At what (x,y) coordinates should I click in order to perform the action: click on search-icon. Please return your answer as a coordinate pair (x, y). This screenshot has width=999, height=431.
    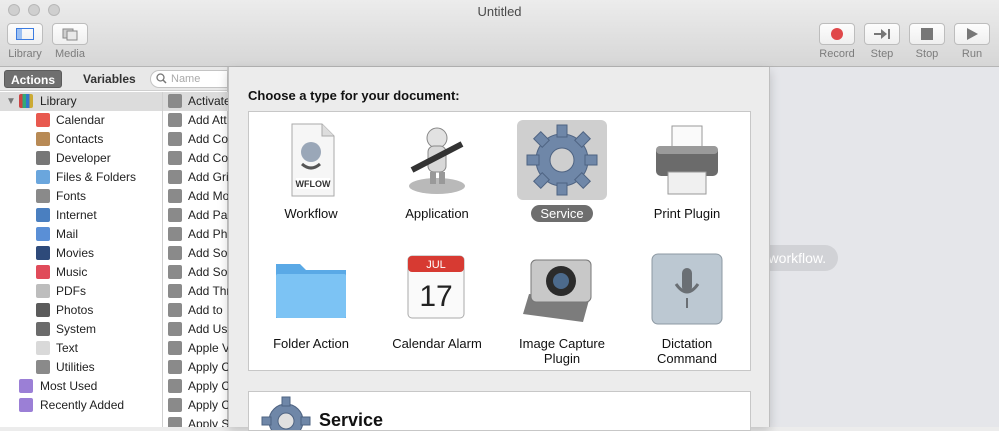
    Looking at the image, I should click on (161, 78).